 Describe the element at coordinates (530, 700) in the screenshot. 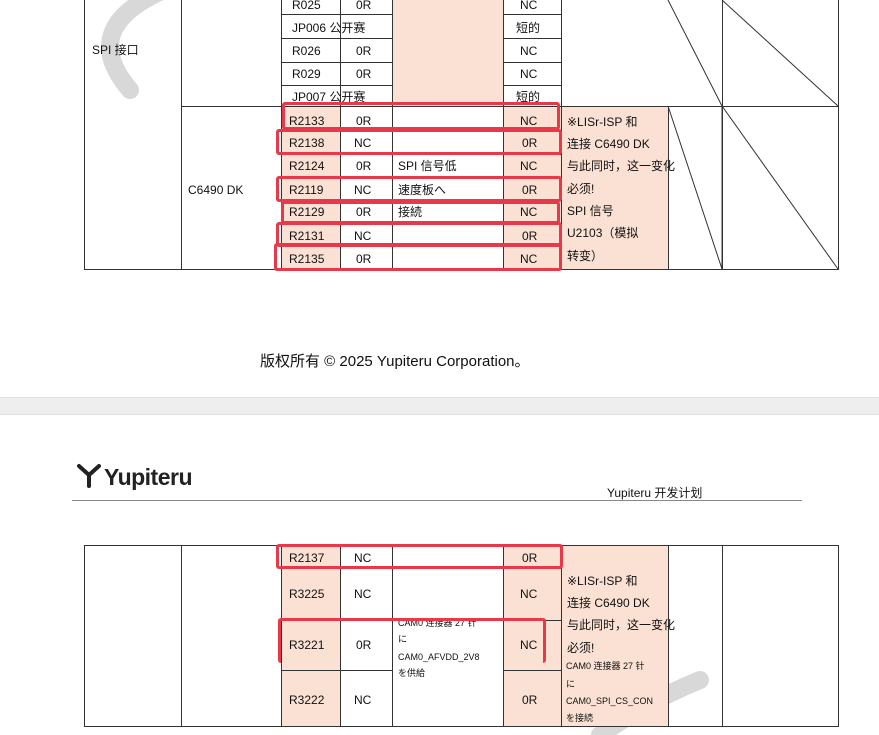

I see `cell-right: 0R` at that location.